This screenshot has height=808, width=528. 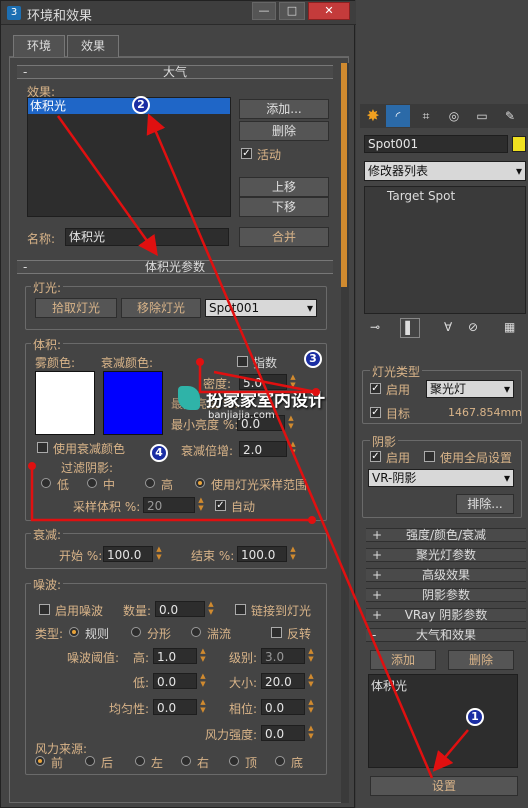 What do you see at coordinates (313, 359) in the screenshot?
I see `step-marker-3: 3` at bounding box center [313, 359].